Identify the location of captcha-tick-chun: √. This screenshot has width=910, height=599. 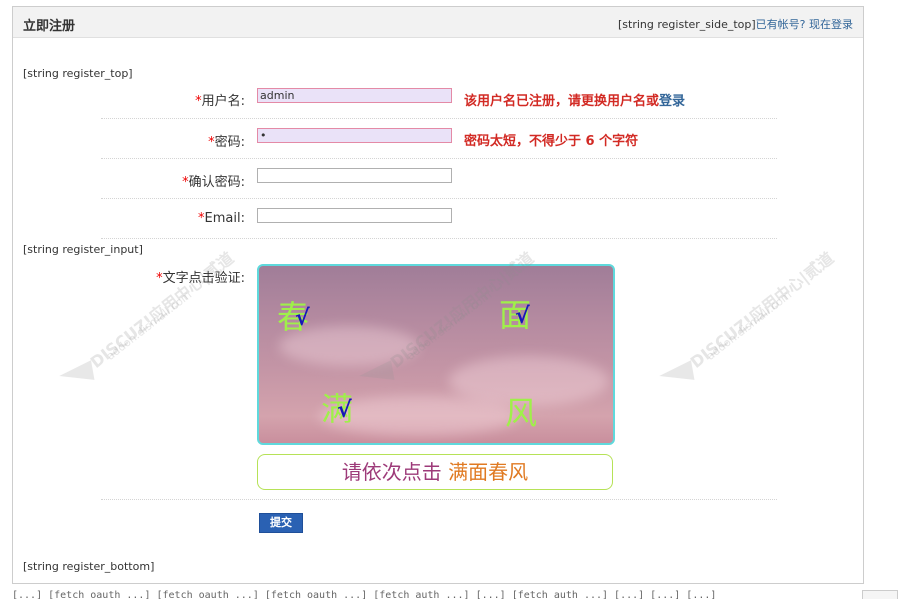
(302, 318).